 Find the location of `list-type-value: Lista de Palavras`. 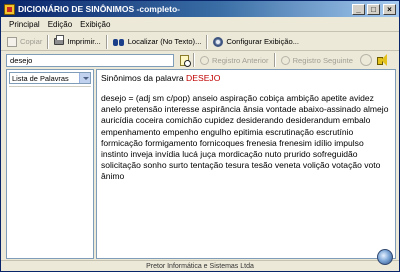

list-type-value: Lista de Palavras is located at coordinates (40, 78).